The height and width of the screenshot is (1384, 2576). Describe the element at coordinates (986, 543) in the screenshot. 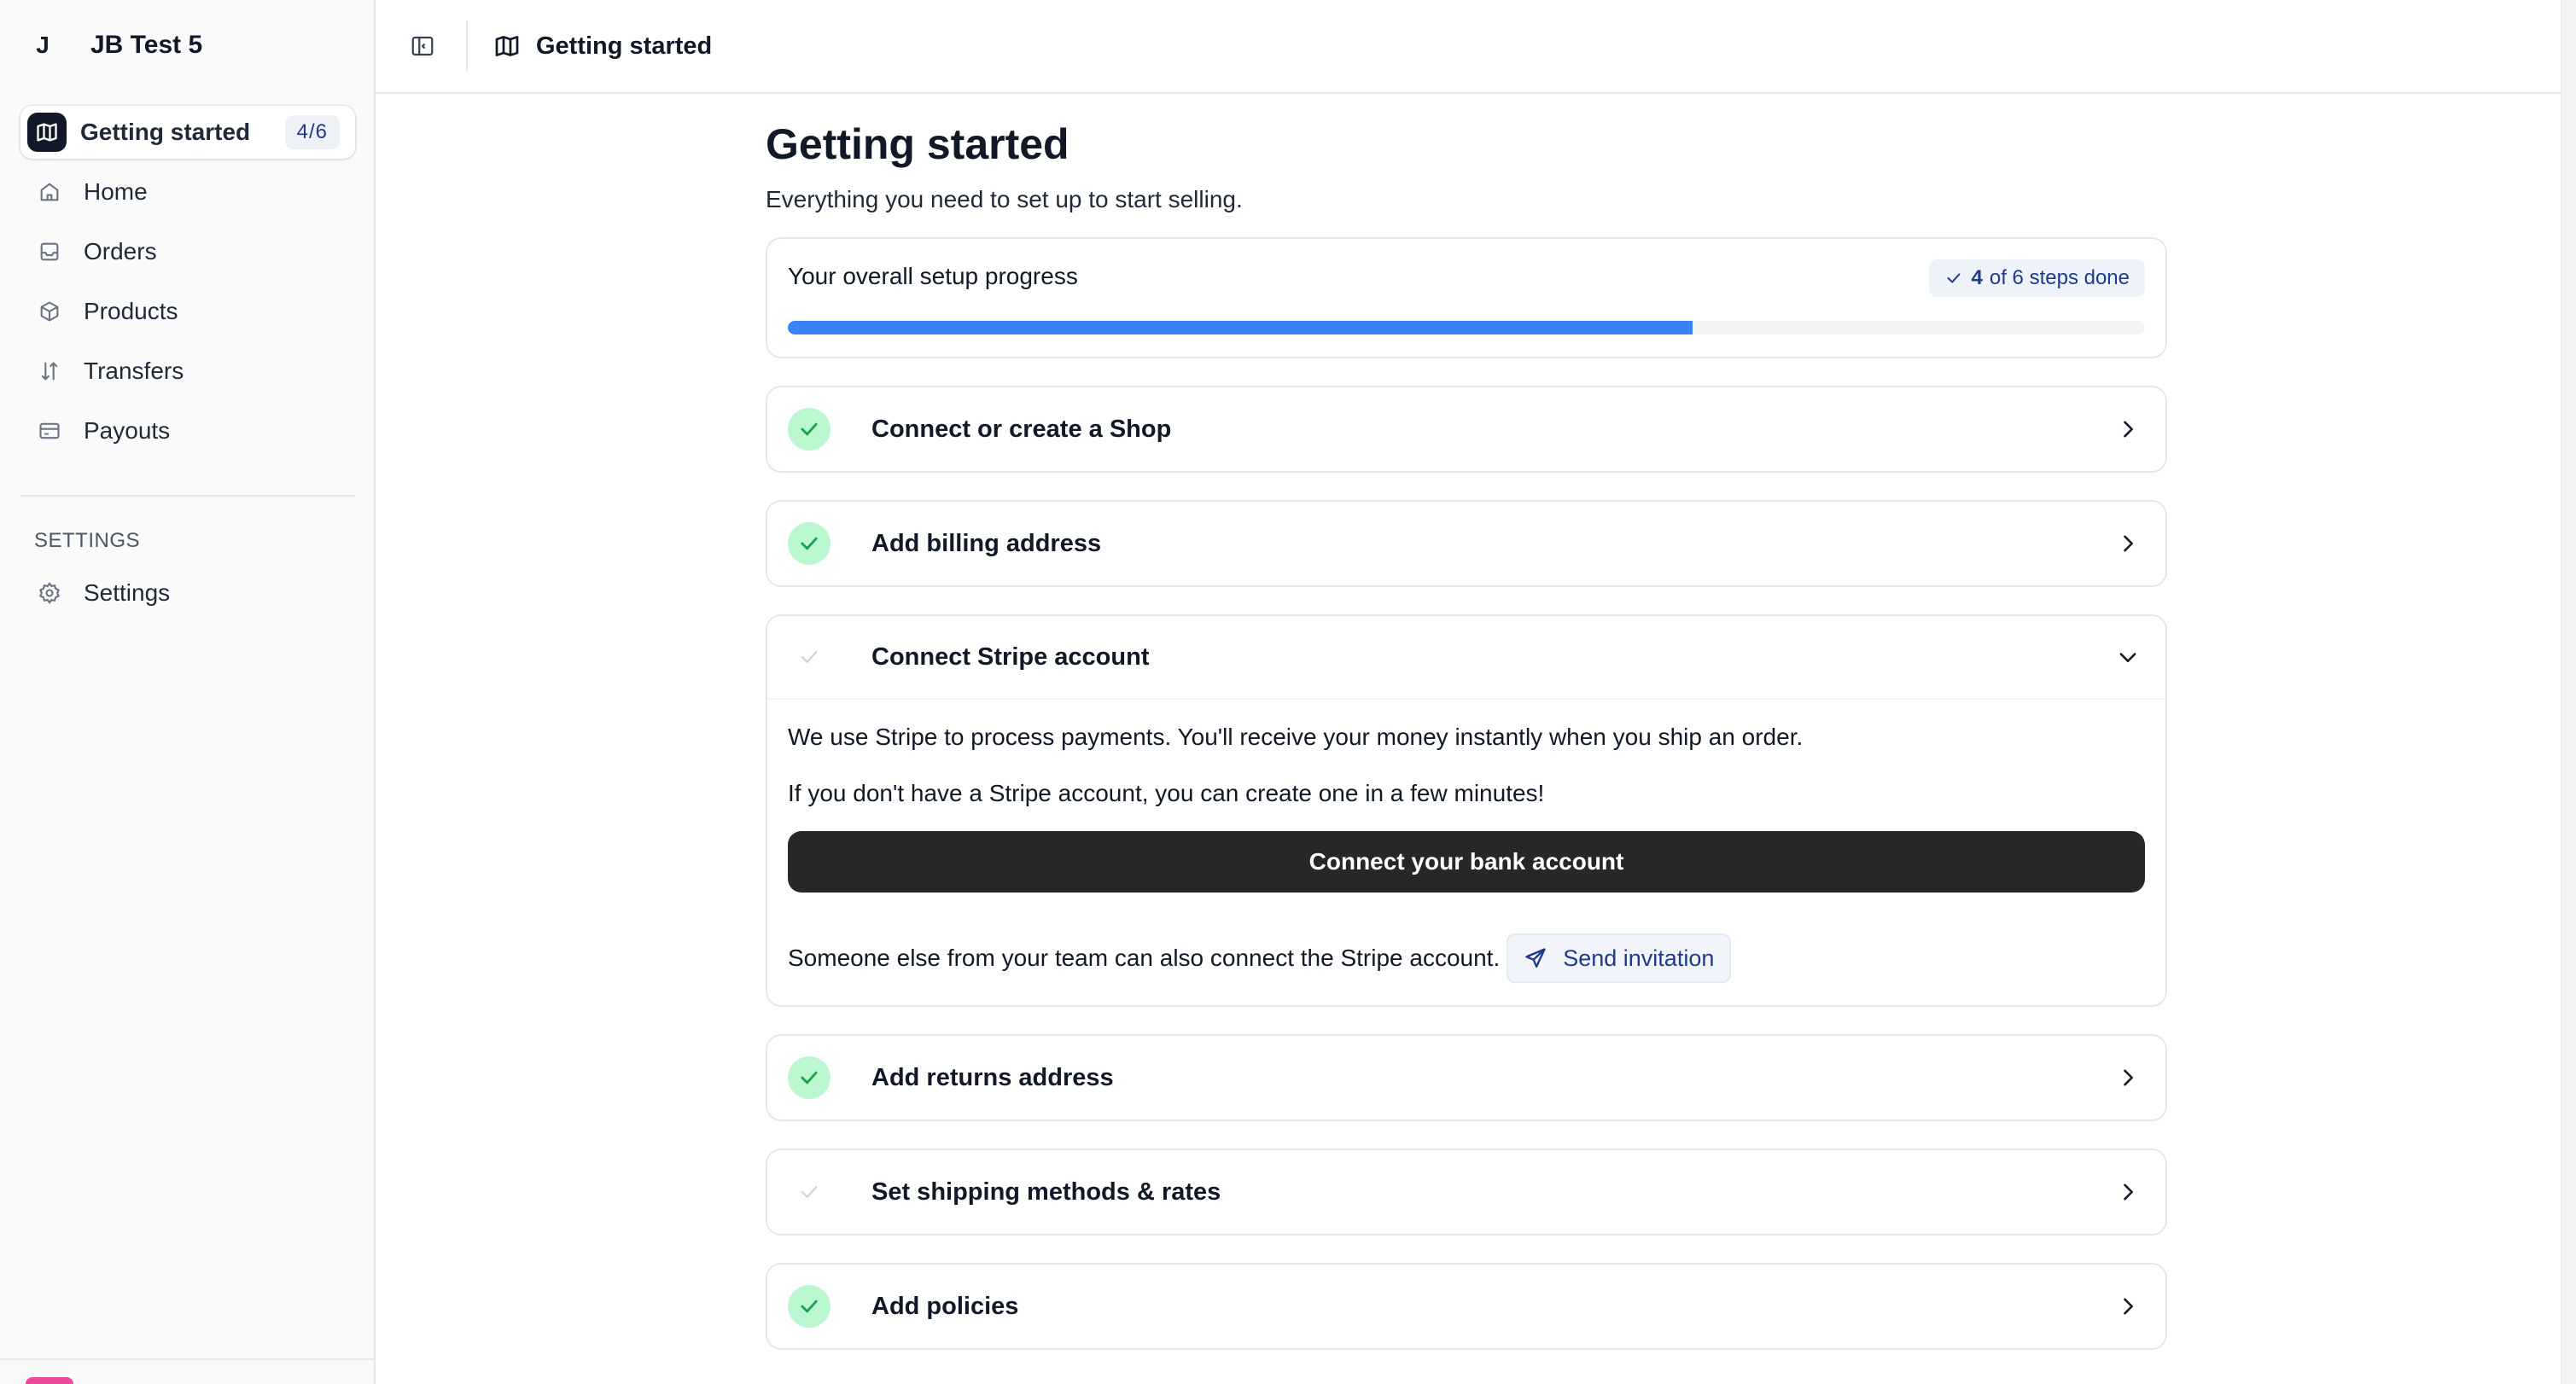

I see `step-title: Add billing address` at that location.